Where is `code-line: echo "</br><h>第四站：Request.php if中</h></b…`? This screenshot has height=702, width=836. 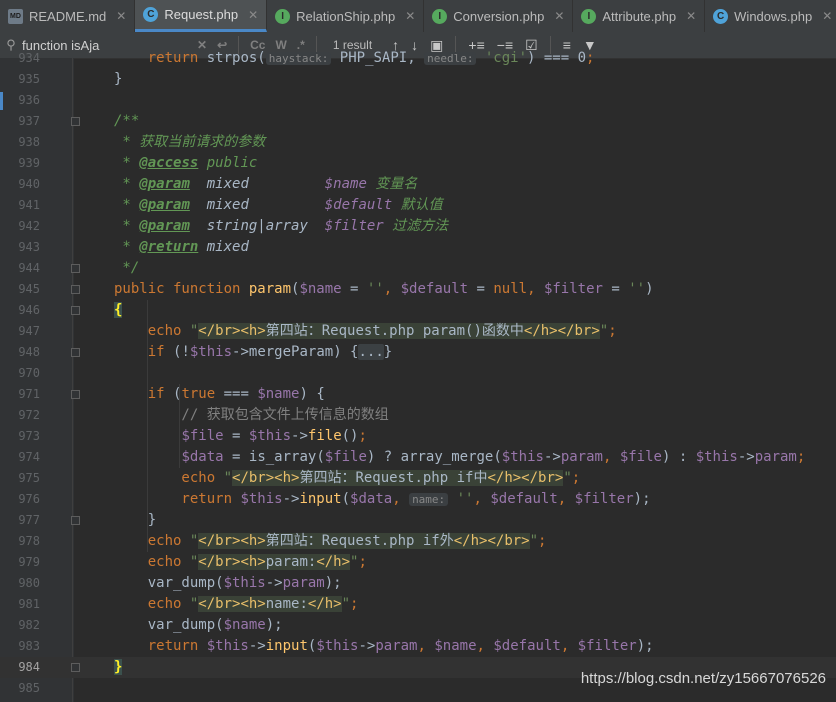
code-line: echo "</br><h>第四站：Request.php if中</h></b… is located at coordinates (347, 478).